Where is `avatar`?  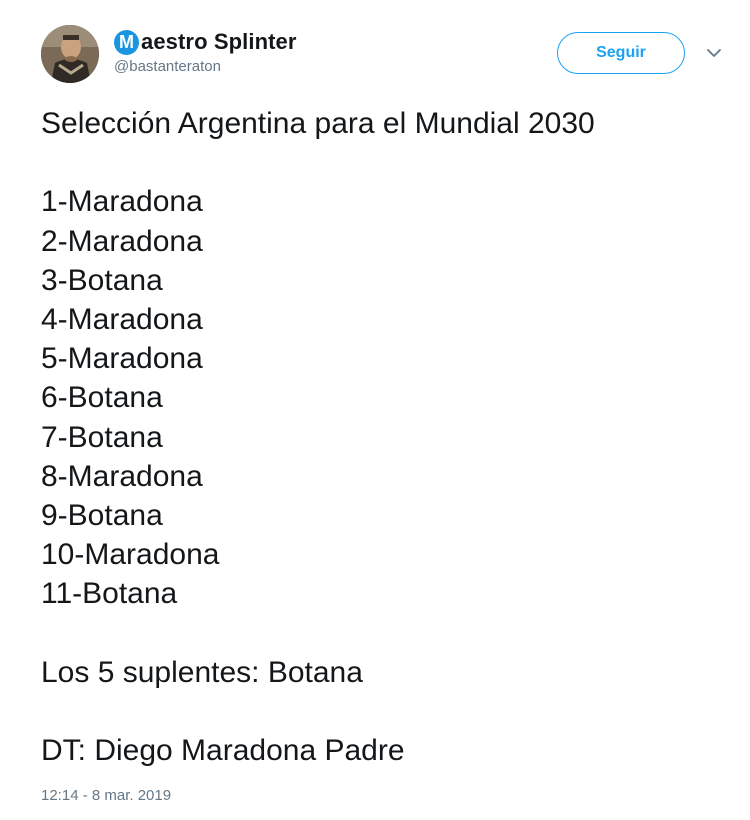 avatar is located at coordinates (70, 54).